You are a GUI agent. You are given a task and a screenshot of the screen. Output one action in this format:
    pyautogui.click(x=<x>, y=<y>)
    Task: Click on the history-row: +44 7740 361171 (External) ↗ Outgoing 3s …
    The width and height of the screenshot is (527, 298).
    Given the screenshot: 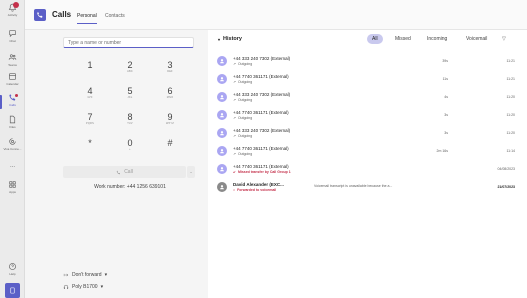 What is the action you would take?
    pyautogui.click(x=367, y=115)
    